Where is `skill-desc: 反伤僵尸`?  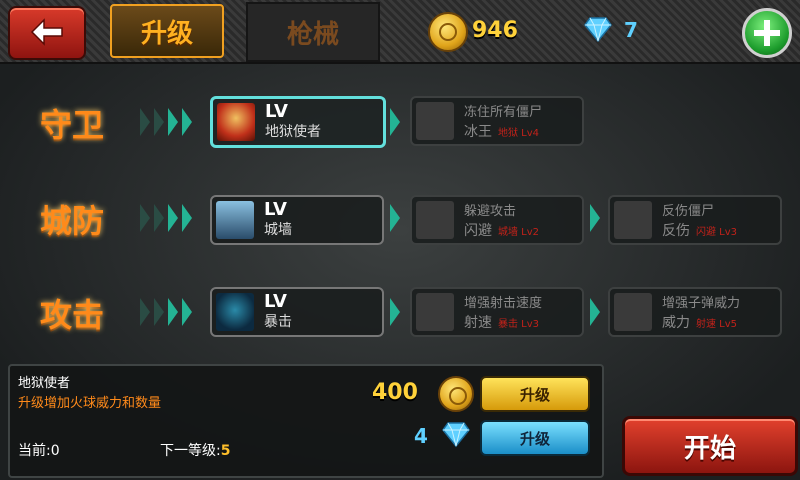
skill-desc: 反伤僵尸 is located at coordinates (688, 211).